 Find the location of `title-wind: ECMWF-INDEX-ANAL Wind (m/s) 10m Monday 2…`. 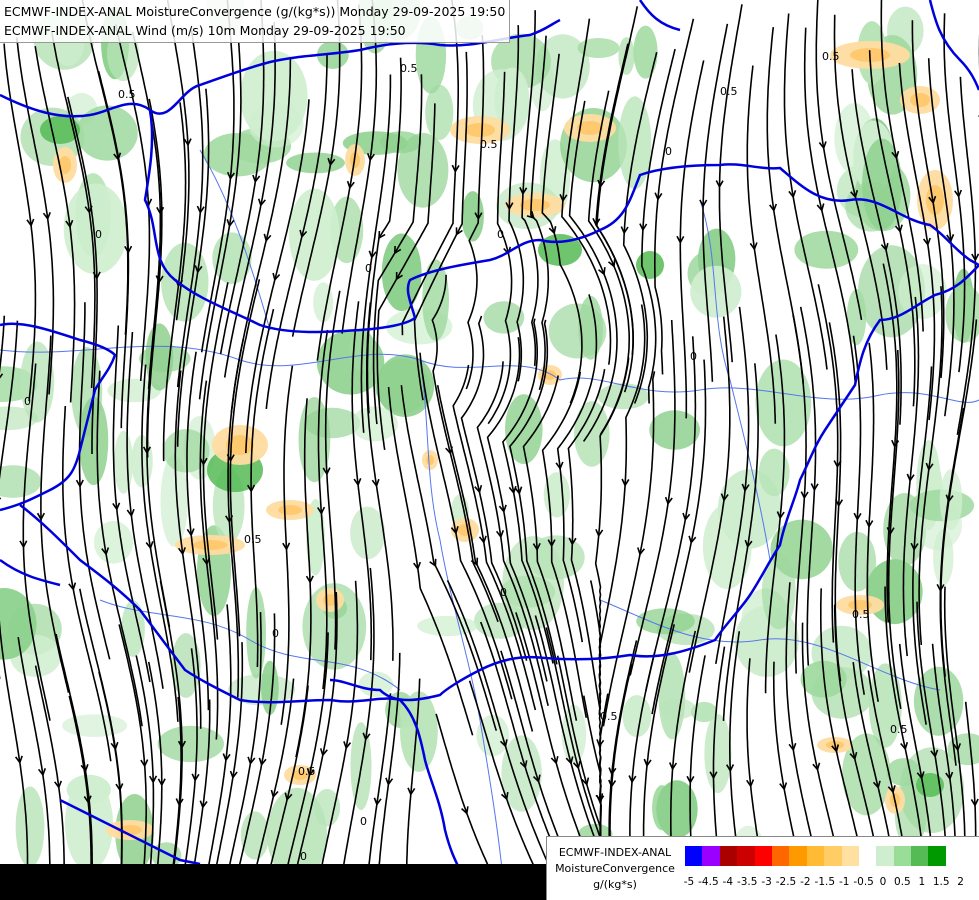

title-wind: ECMWF-INDEX-ANAL Wind (m/s) 10m Monday 2… is located at coordinates (205, 30).